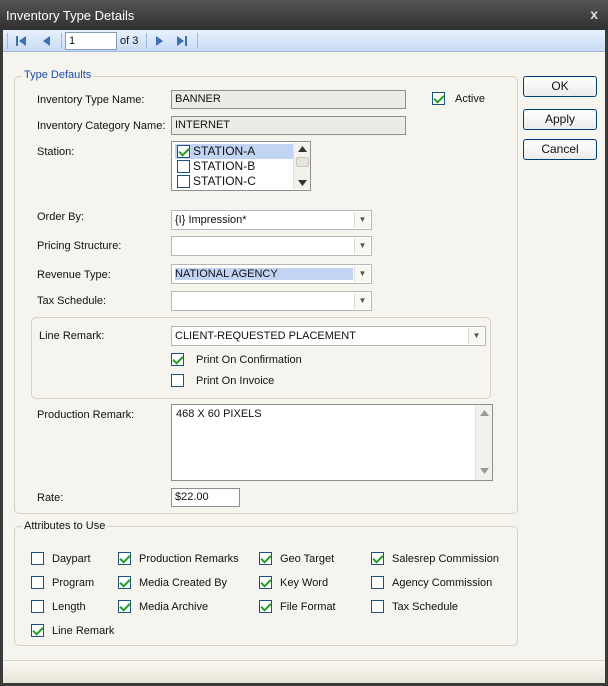 This screenshot has height=686, width=608. Describe the element at coordinates (183, 181) in the screenshot. I see `station-c-checkbox` at that location.